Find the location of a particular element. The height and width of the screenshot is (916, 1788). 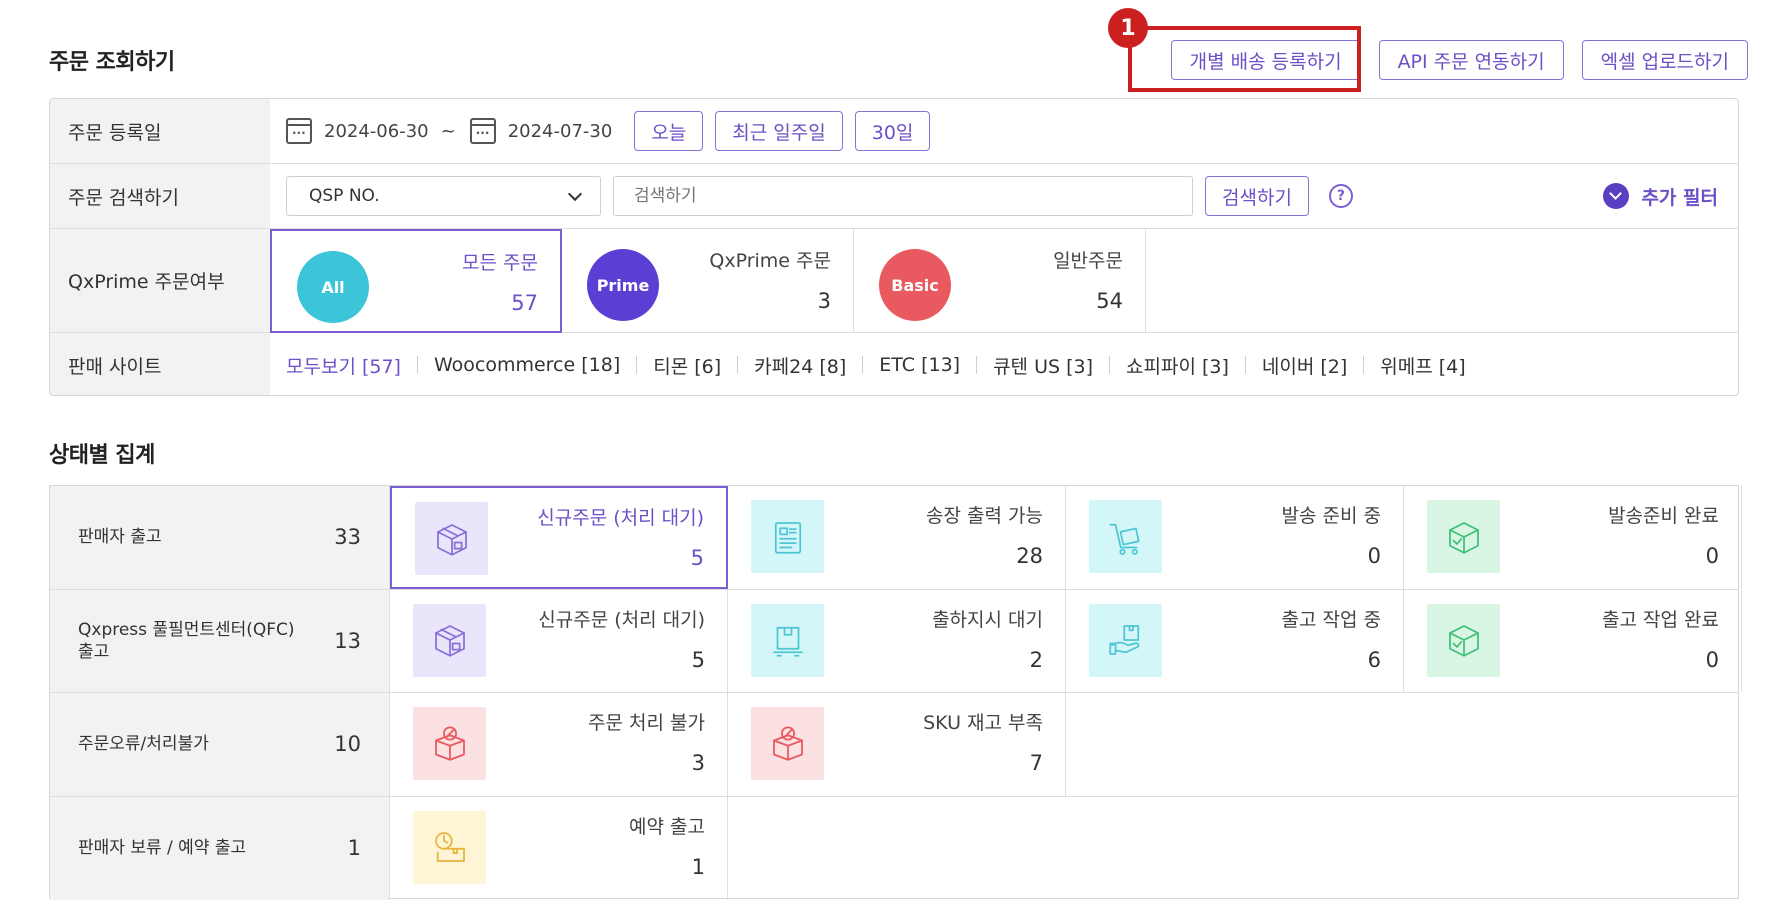

hand-box-icon is located at coordinates (1123, 640).